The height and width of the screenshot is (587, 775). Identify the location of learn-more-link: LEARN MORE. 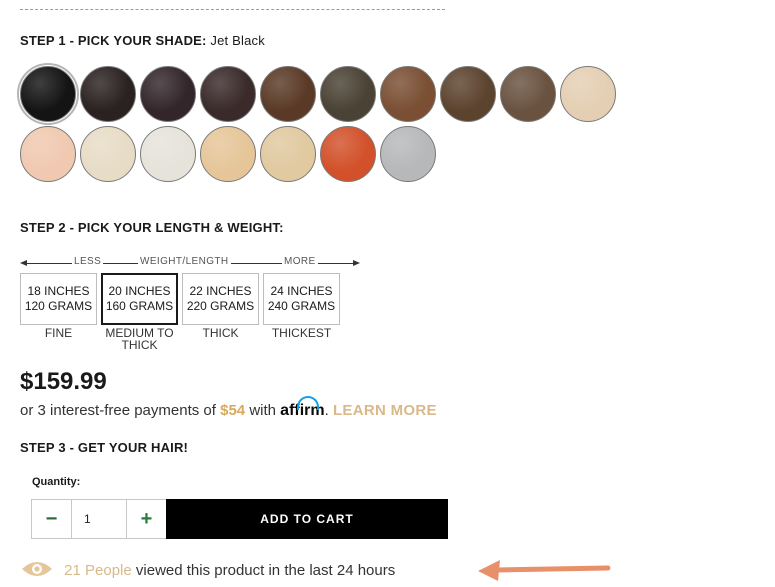
(385, 410).